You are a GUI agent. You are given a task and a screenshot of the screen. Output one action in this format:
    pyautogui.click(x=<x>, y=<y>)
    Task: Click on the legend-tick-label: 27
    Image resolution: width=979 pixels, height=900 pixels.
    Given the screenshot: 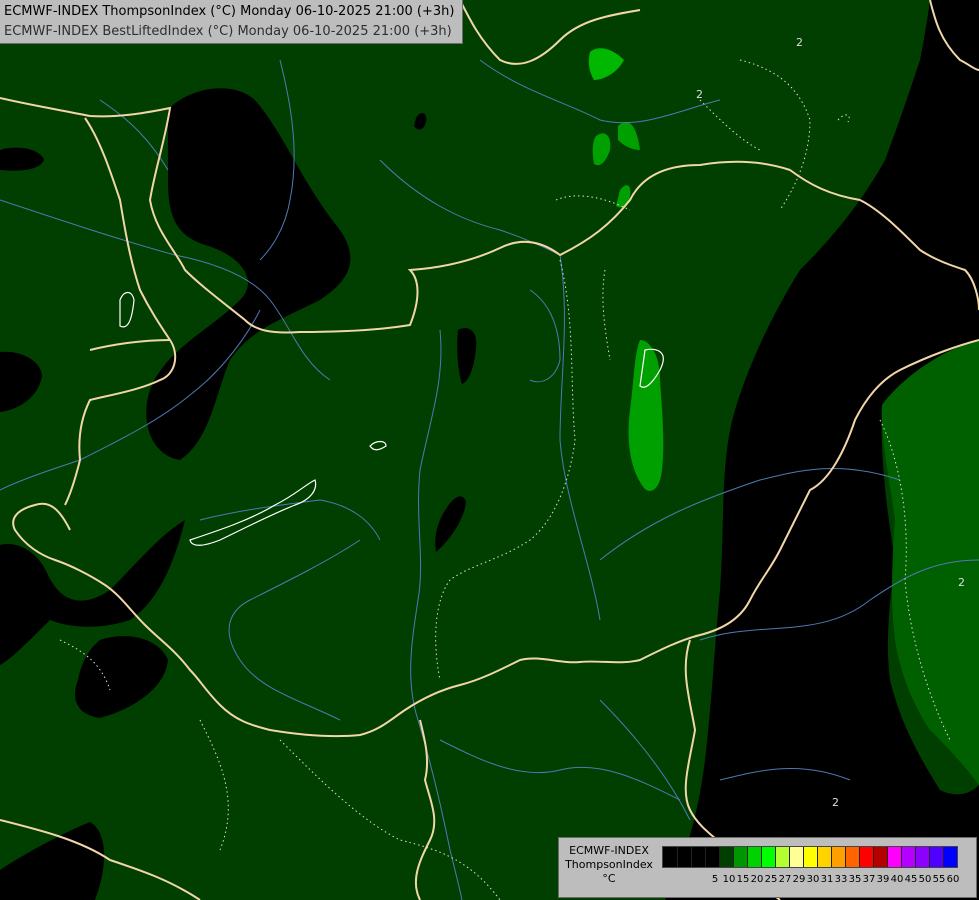 What is the action you would take?
    pyautogui.click(x=785, y=879)
    